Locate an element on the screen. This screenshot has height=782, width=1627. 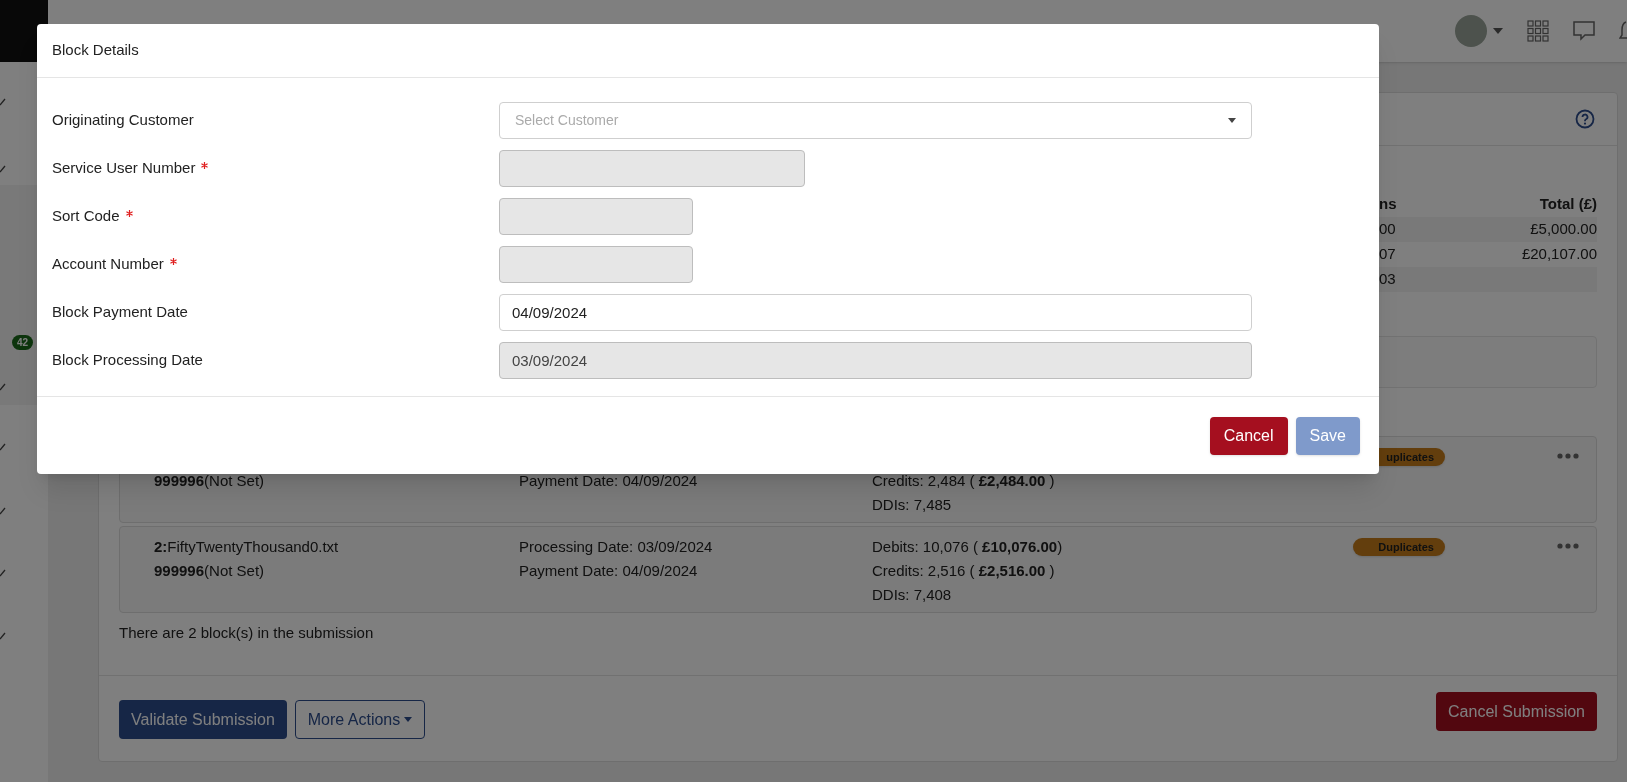
field-label: Account Number is located at coordinates (108, 264).